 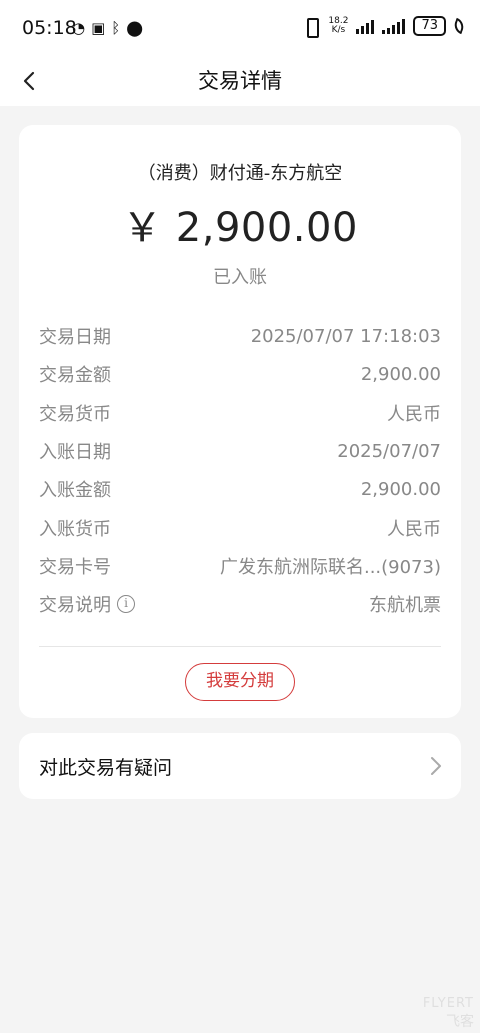 What do you see at coordinates (405, 606) in the screenshot?
I see `detail-value: 东航机票` at bounding box center [405, 606].